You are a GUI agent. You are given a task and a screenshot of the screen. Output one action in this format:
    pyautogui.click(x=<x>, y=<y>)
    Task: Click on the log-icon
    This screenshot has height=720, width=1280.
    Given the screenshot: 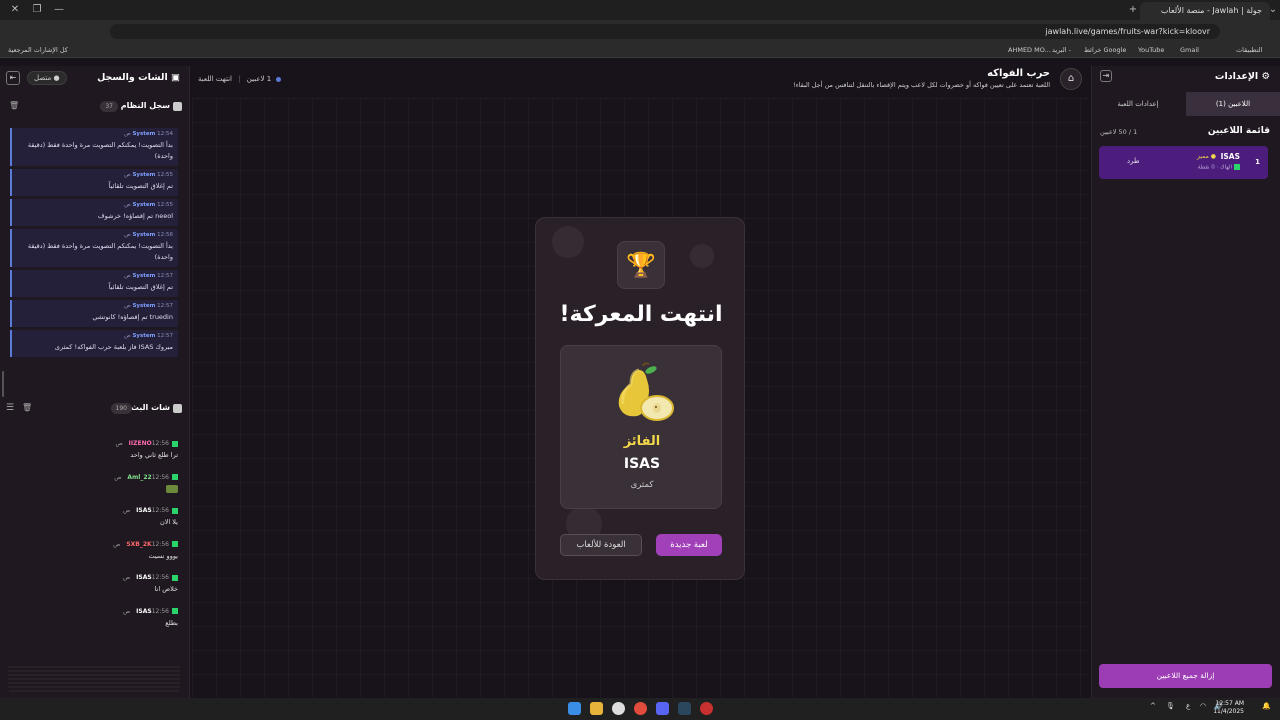 What is the action you would take?
    pyautogui.click(x=177, y=106)
    